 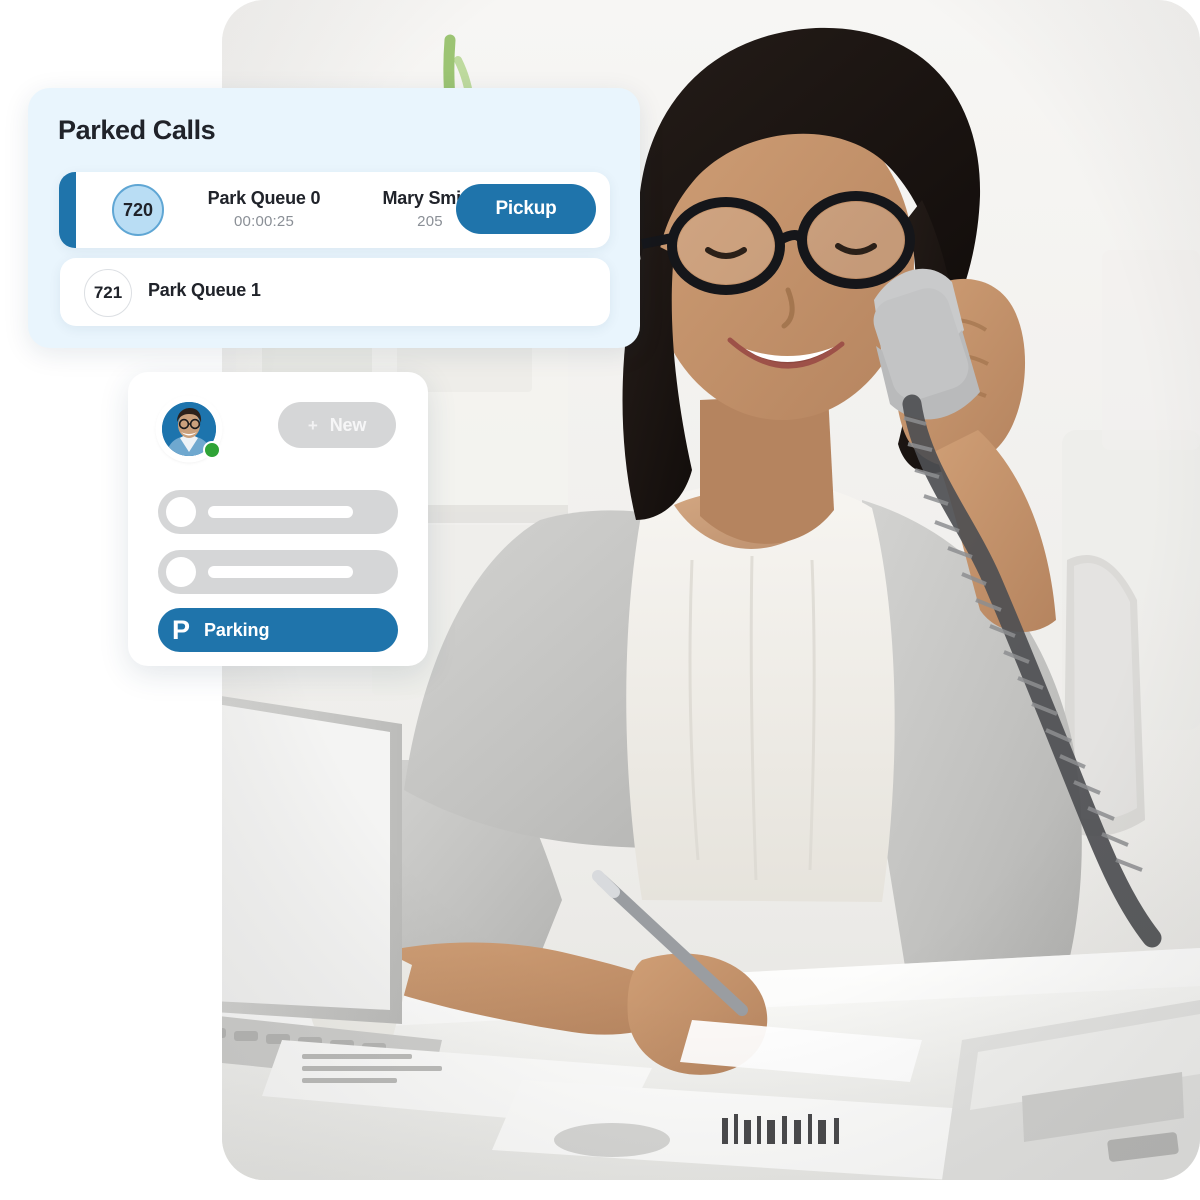 What do you see at coordinates (181, 629) in the screenshot?
I see `parking-p-icon: P` at bounding box center [181, 629].